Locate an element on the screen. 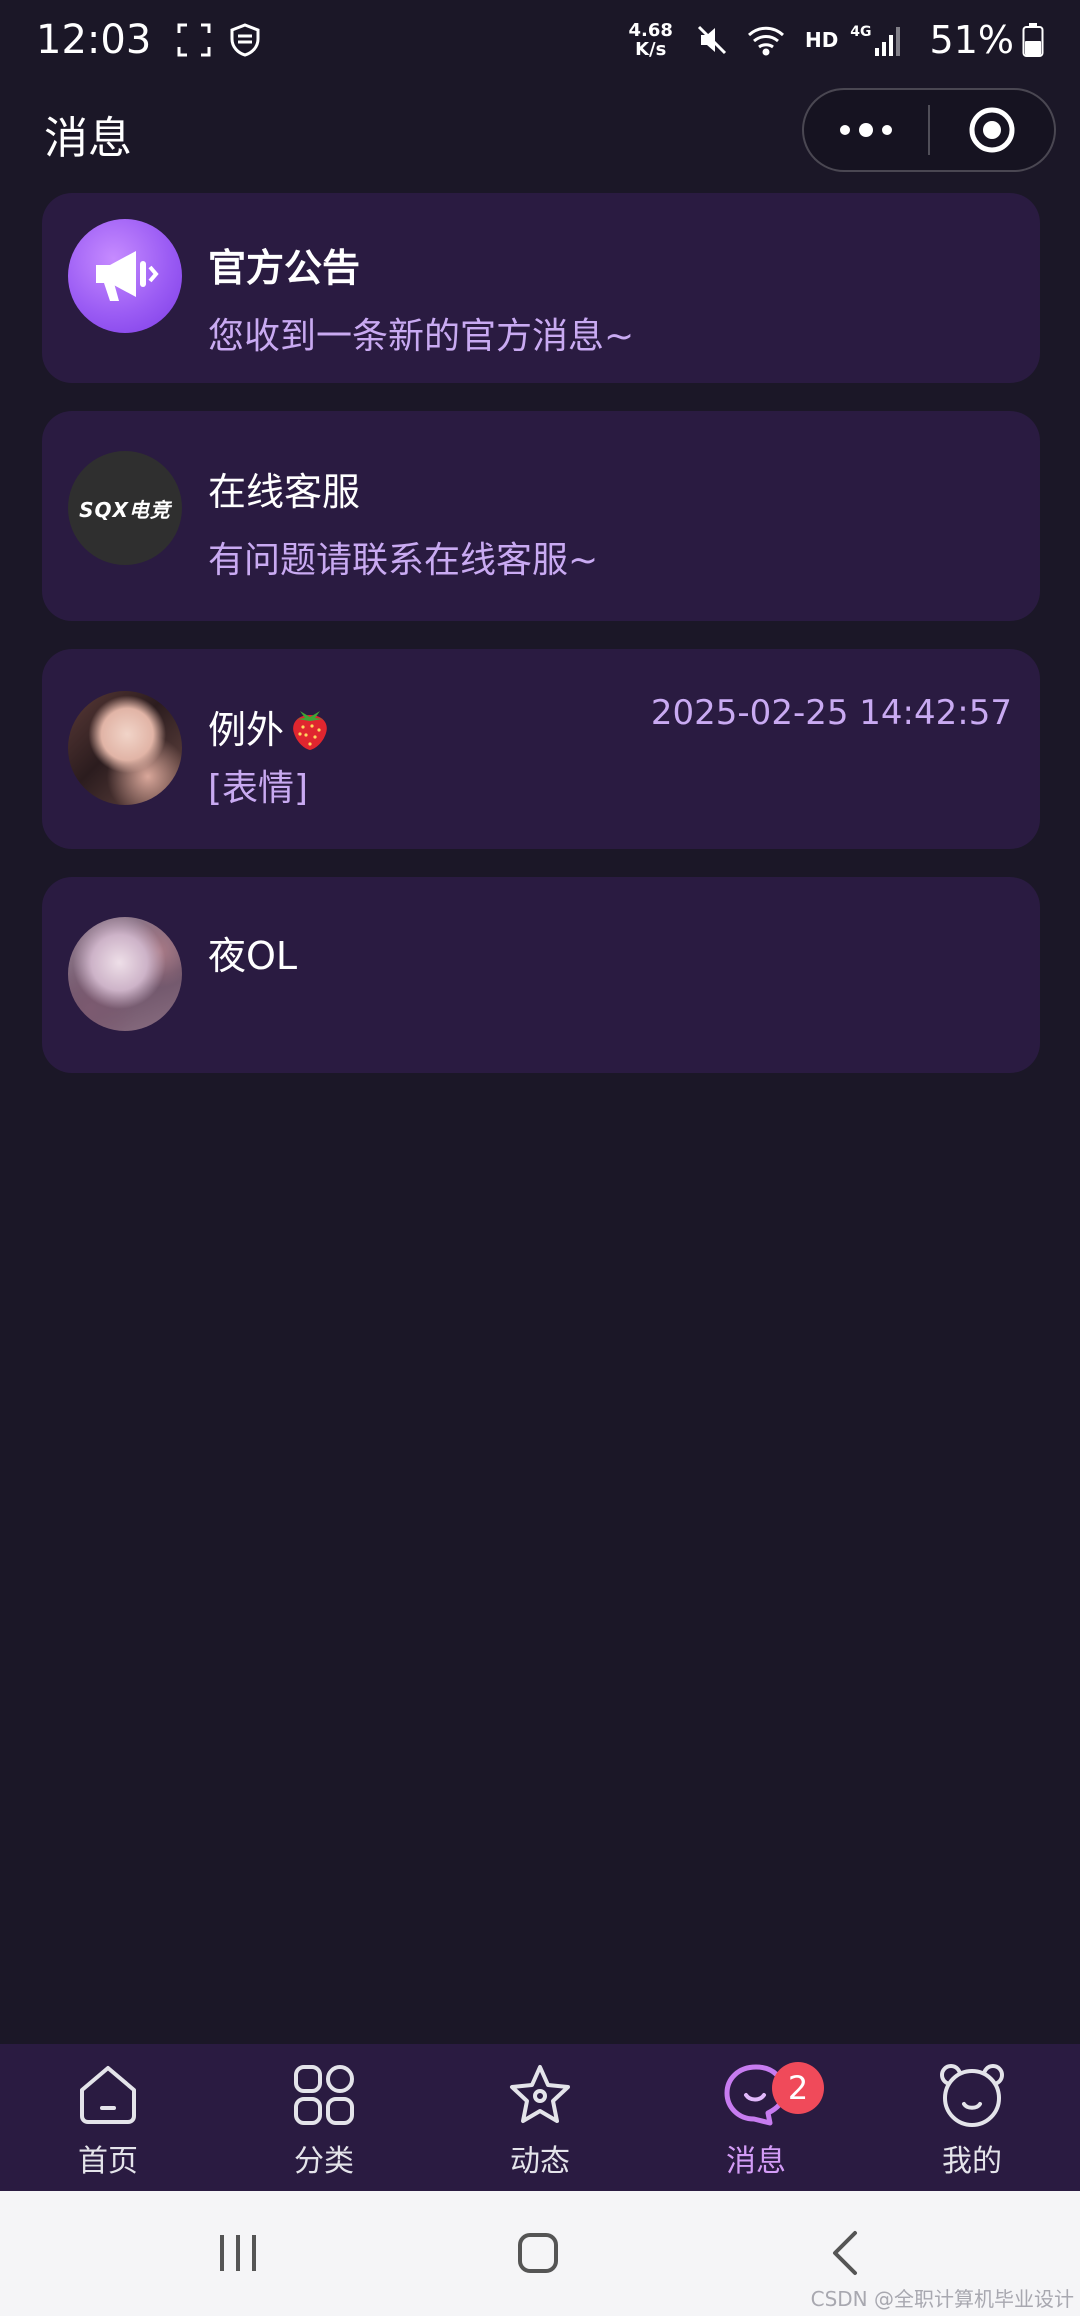 The width and height of the screenshot is (1080, 2316). message-item-customer-service: SQX电竞 在线客服 有问题请联系在线客服~ is located at coordinates (541, 516).